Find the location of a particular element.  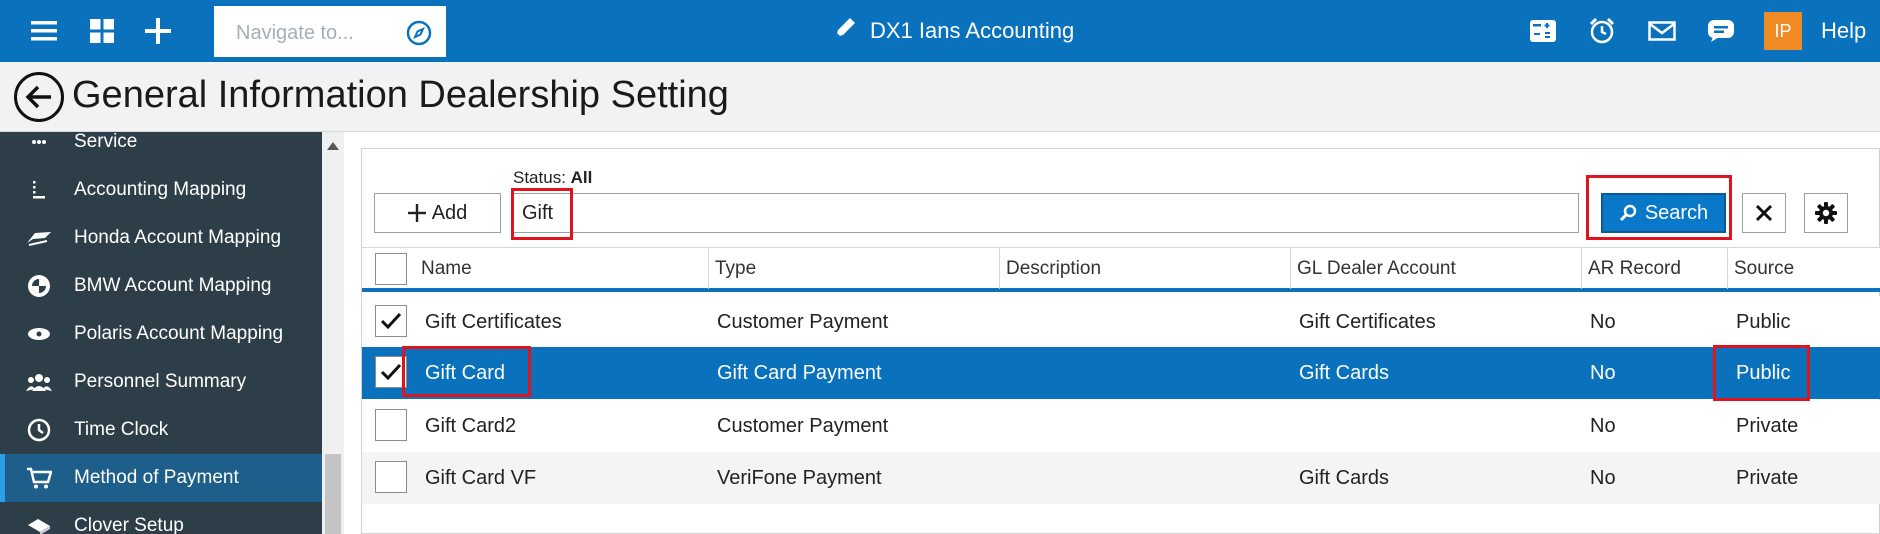

clover-icon is located at coordinates (39, 522).